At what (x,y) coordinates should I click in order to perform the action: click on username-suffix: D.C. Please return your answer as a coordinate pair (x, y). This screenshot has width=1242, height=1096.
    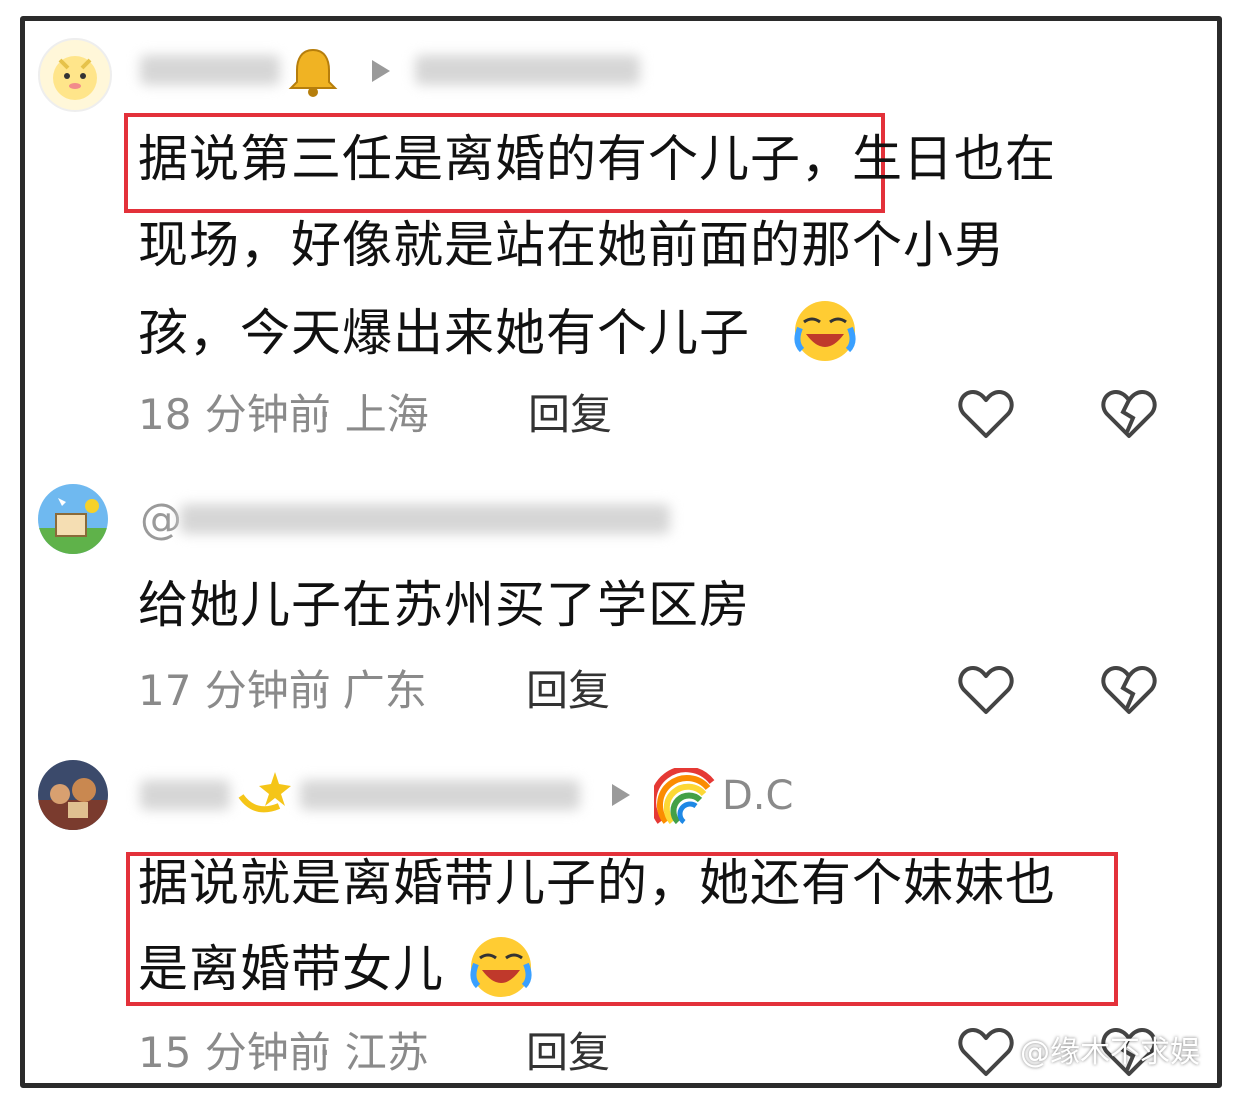
    Looking at the image, I should click on (758, 796).